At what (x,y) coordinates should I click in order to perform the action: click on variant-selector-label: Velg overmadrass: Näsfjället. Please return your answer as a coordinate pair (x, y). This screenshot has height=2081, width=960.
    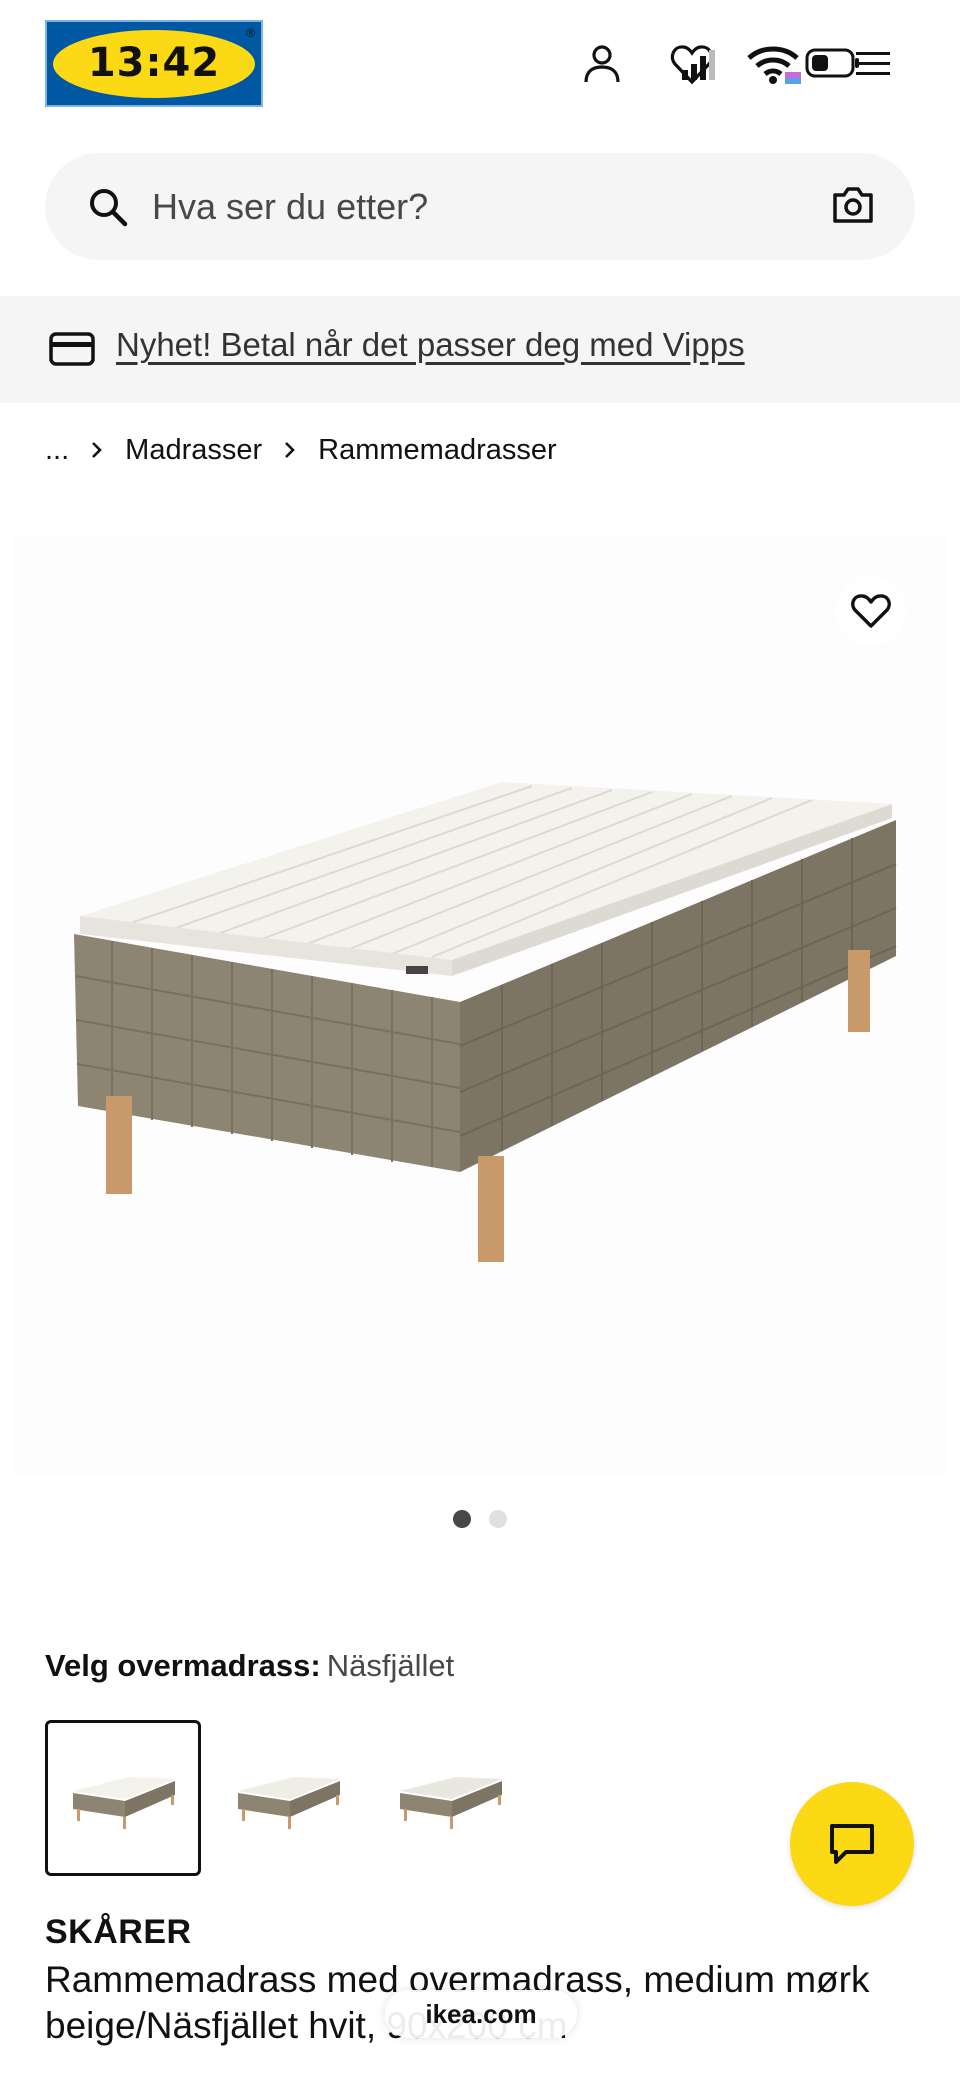
    Looking at the image, I should click on (249, 1666).